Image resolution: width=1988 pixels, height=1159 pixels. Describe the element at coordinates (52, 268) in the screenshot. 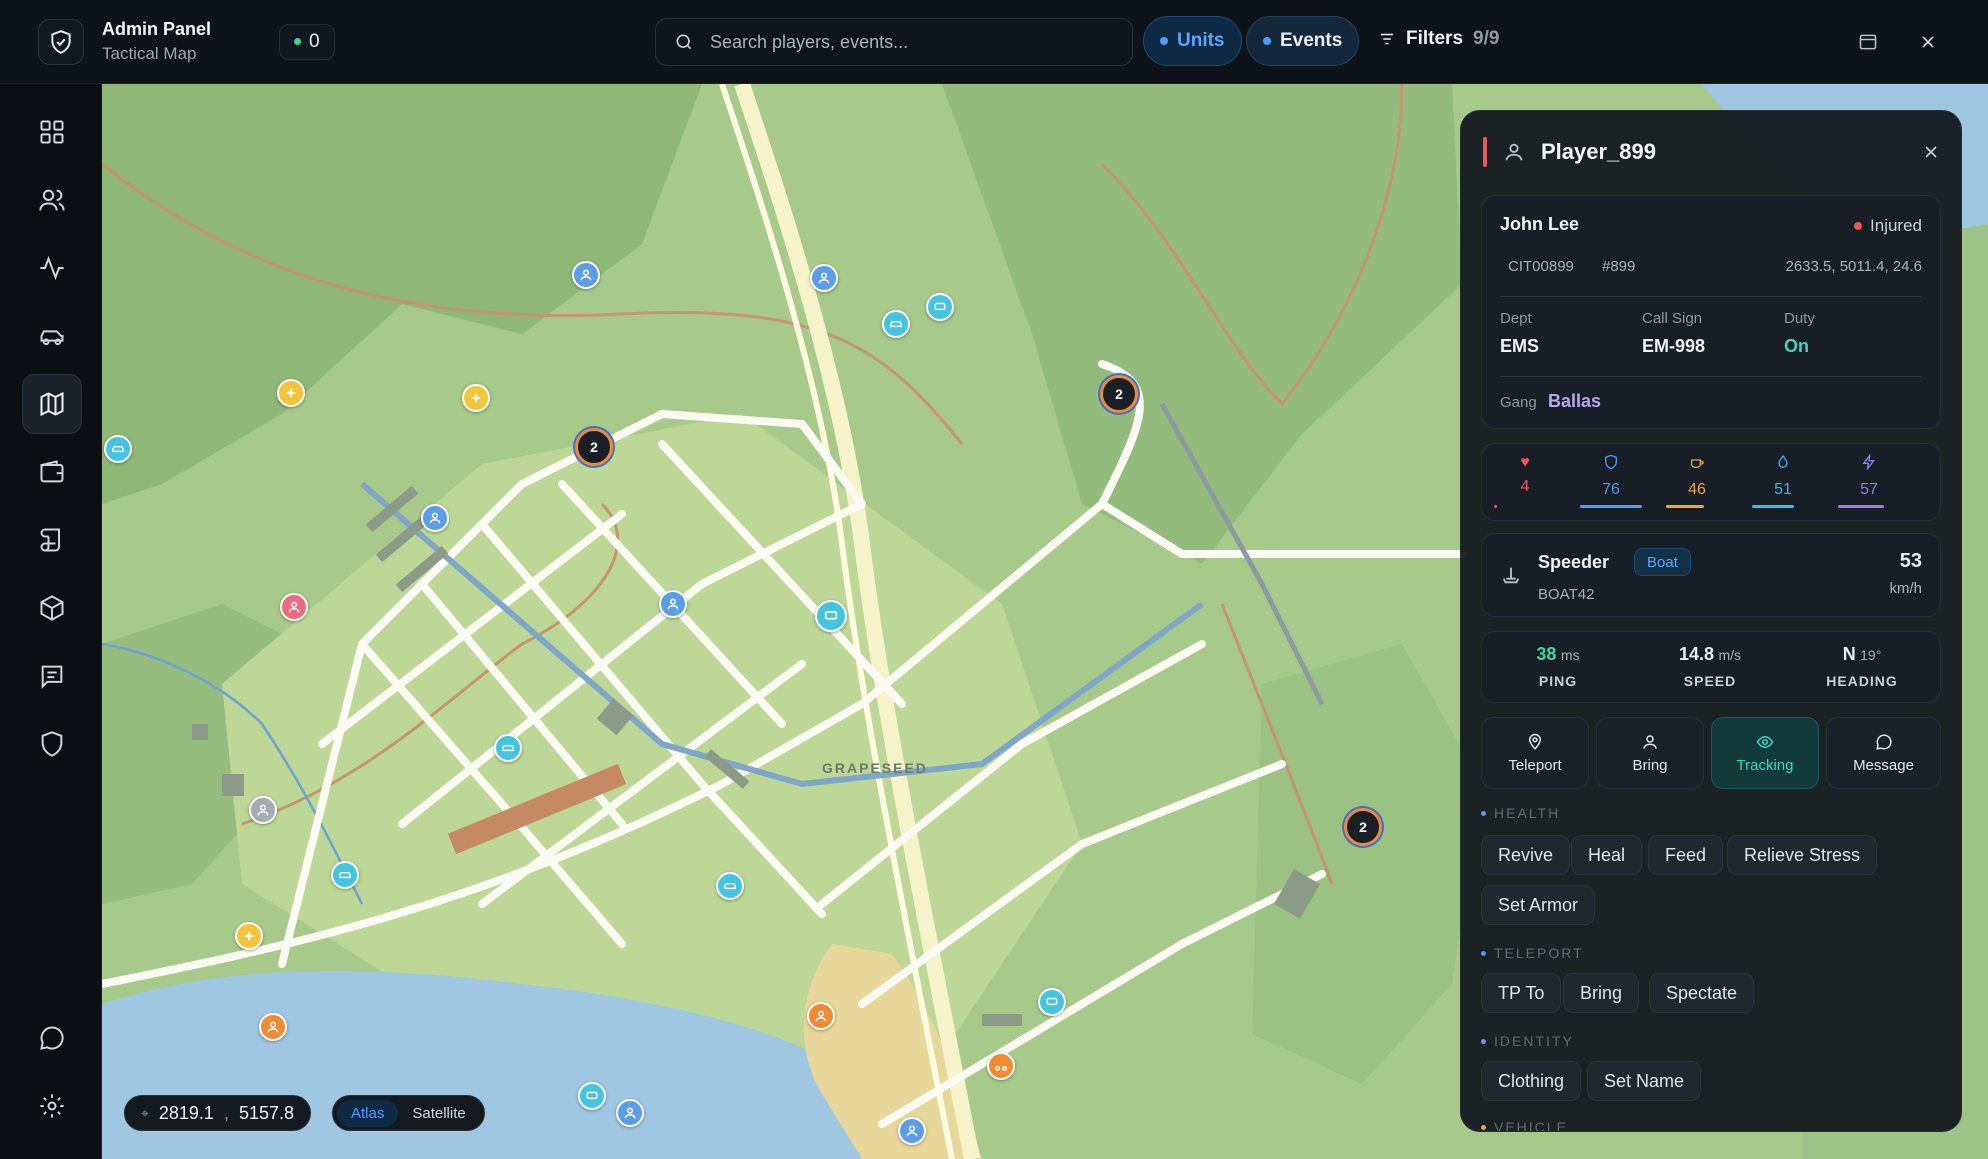

I see `sidebar-item-activity` at that location.